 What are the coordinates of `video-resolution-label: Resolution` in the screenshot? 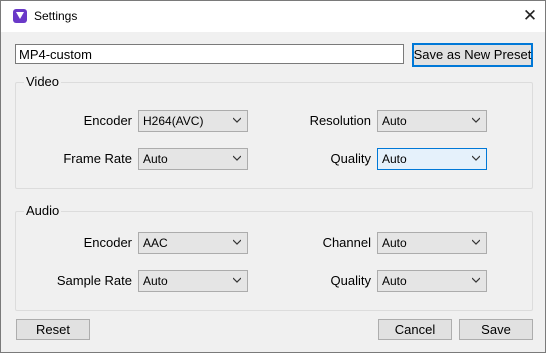 It's located at (340, 120).